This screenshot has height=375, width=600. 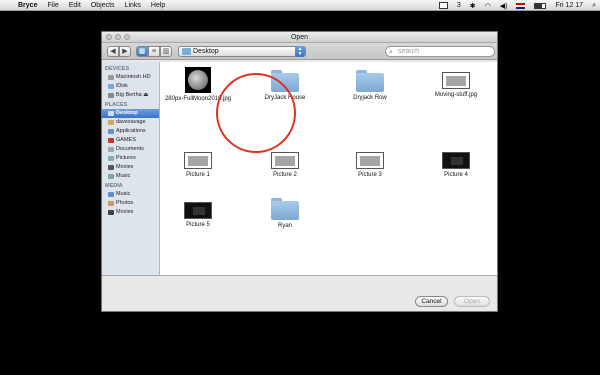 I want to click on file-item-label: Picture 5, so click(x=198, y=225).